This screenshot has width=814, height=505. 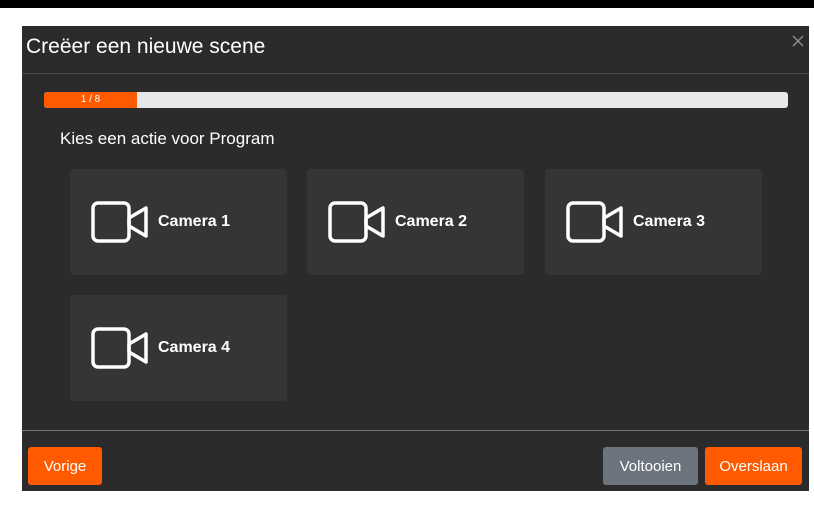 What do you see at coordinates (194, 221) in the screenshot?
I see `tile-label: Camera 1` at bounding box center [194, 221].